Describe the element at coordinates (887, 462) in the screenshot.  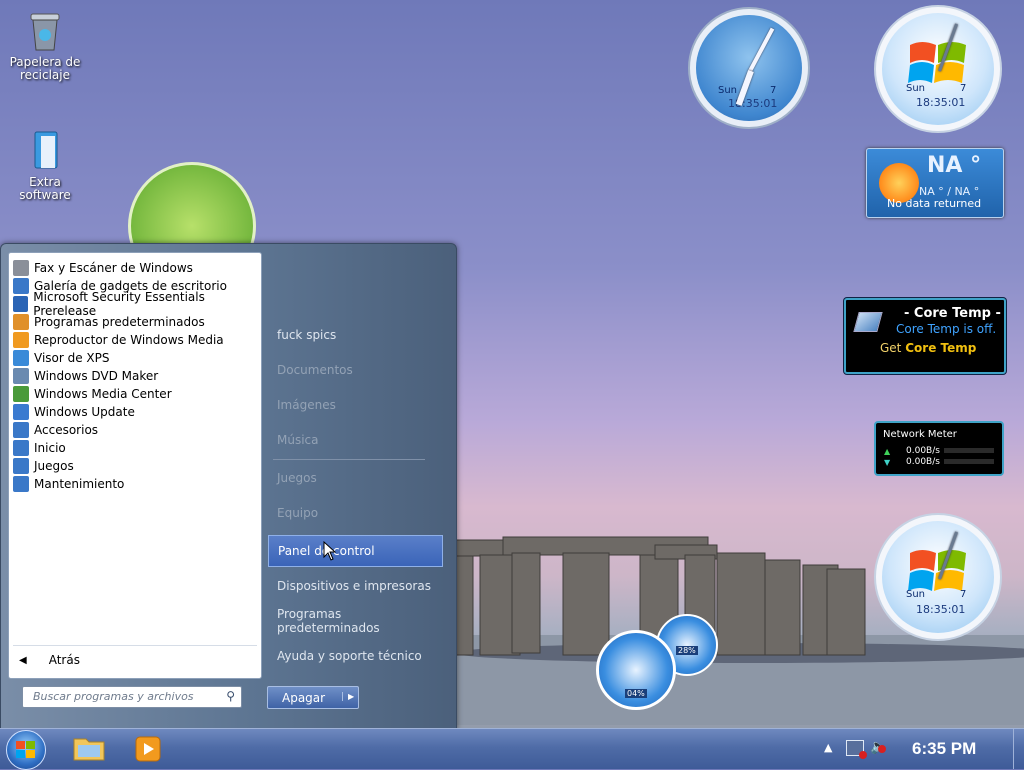
I see `download-arrow-icon: ▼` at that location.